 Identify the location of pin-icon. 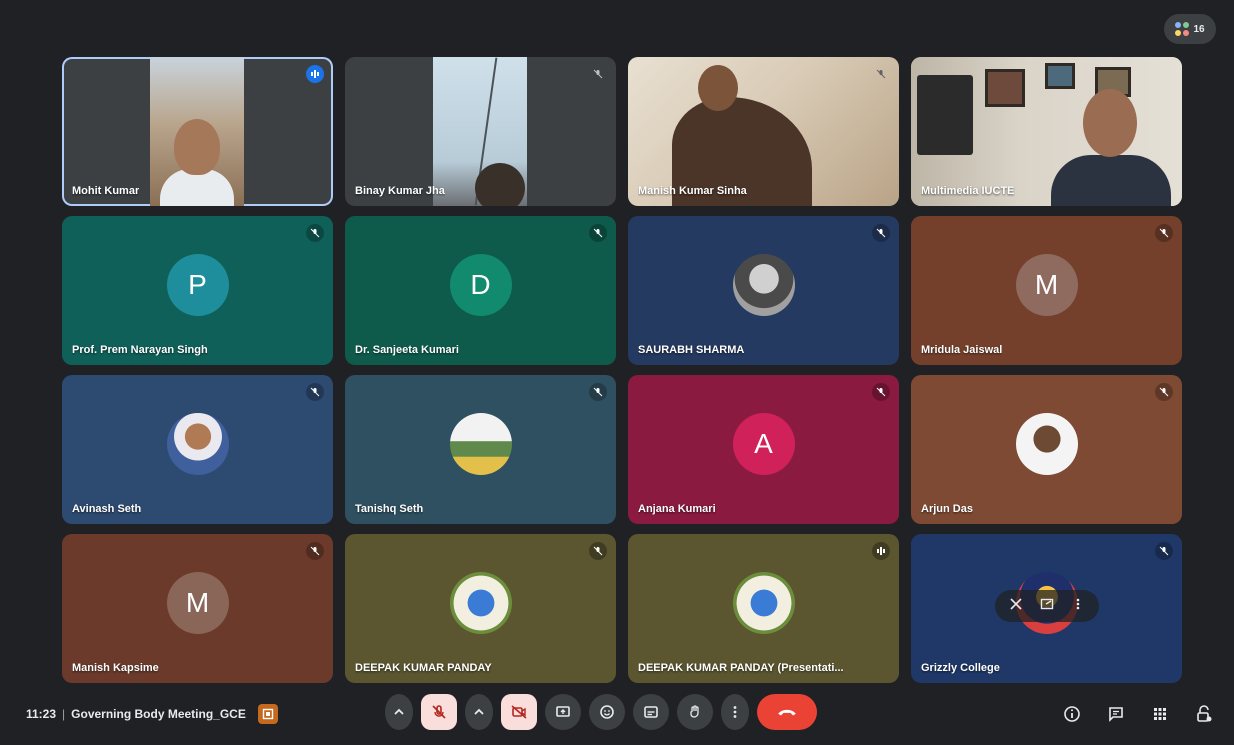
(1016, 606).